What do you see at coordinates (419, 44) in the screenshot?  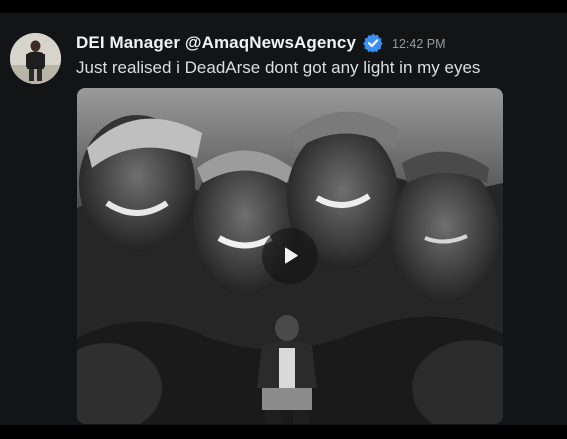 I see `message-timestamp: 12:42 PM` at bounding box center [419, 44].